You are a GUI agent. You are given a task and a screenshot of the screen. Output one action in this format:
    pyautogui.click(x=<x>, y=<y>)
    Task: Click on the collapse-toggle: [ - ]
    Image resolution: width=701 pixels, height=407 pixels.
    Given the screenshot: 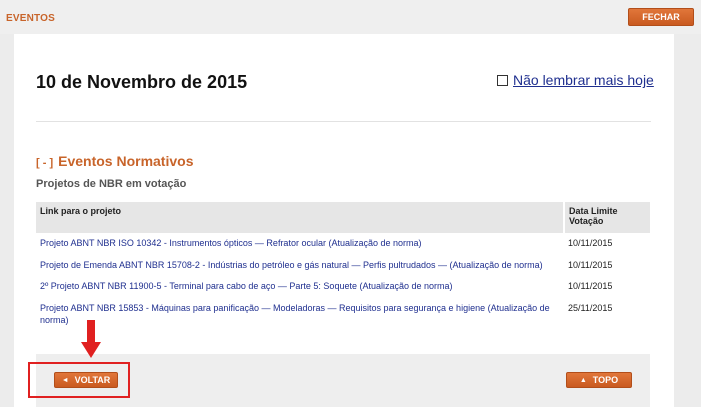 What is the action you would take?
    pyautogui.click(x=44, y=163)
    